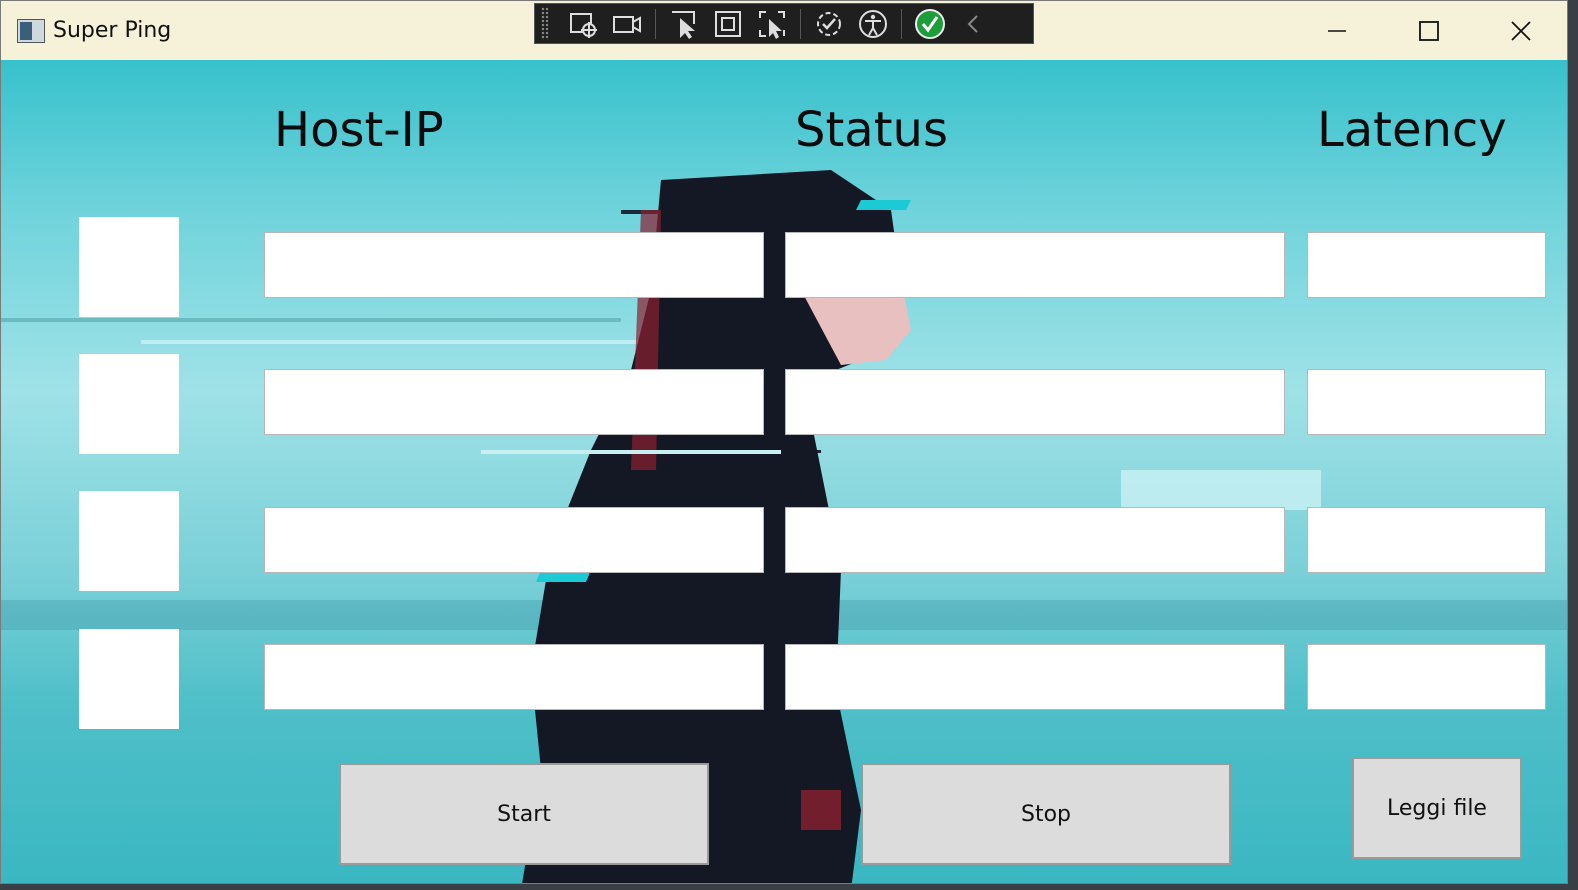 The width and height of the screenshot is (1578, 890). What do you see at coordinates (829, 23) in the screenshot?
I see `hot-reload-icon` at bounding box center [829, 23].